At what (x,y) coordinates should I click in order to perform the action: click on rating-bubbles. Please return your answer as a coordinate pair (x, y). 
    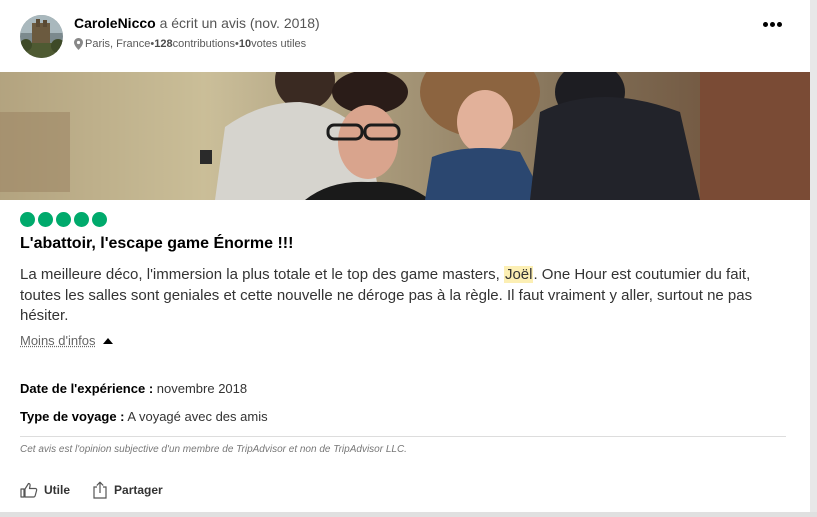
    Looking at the image, I should click on (63, 219).